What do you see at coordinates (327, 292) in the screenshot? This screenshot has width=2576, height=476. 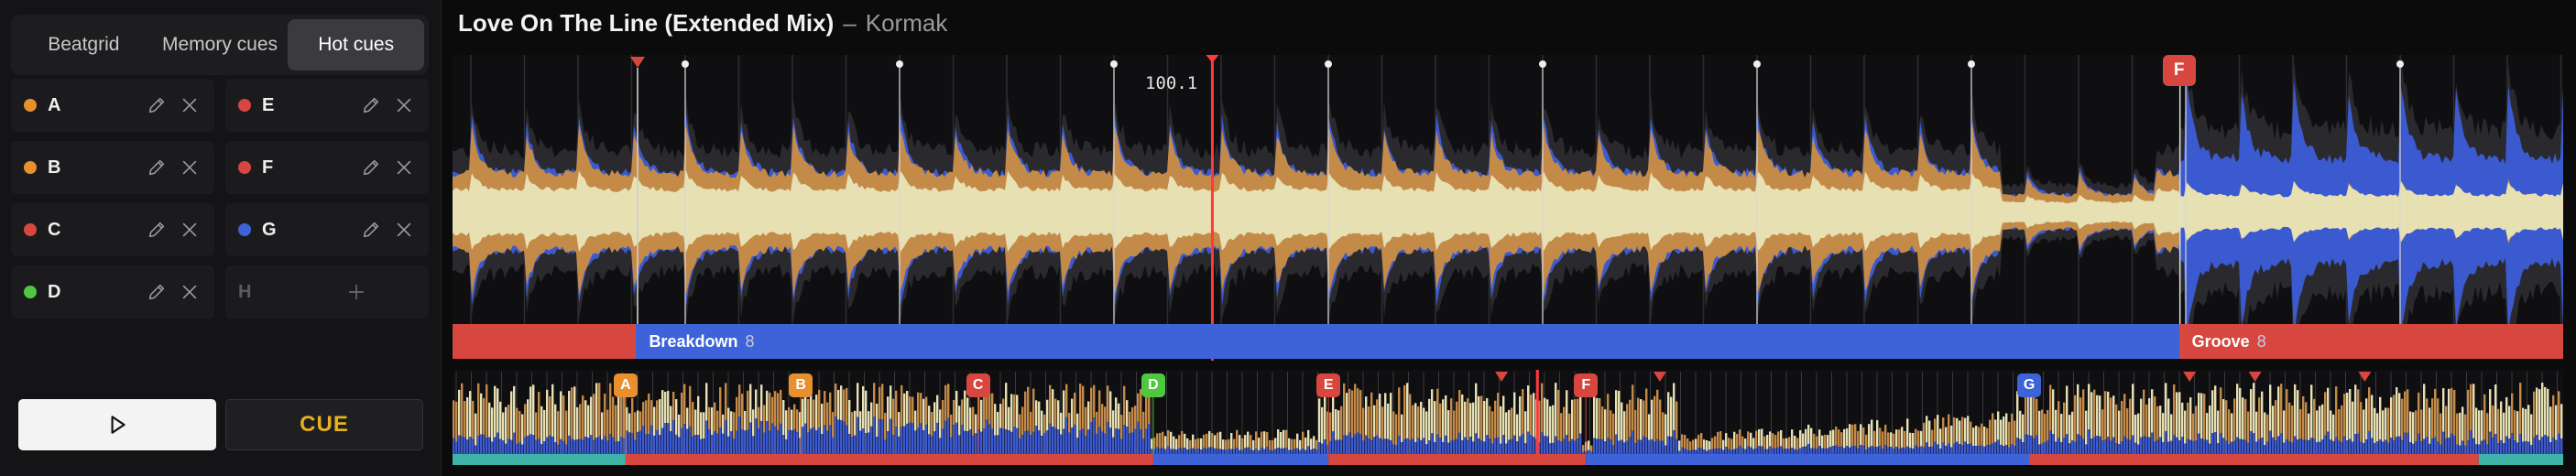 I see `hot-cue-slot-h: H` at bounding box center [327, 292].